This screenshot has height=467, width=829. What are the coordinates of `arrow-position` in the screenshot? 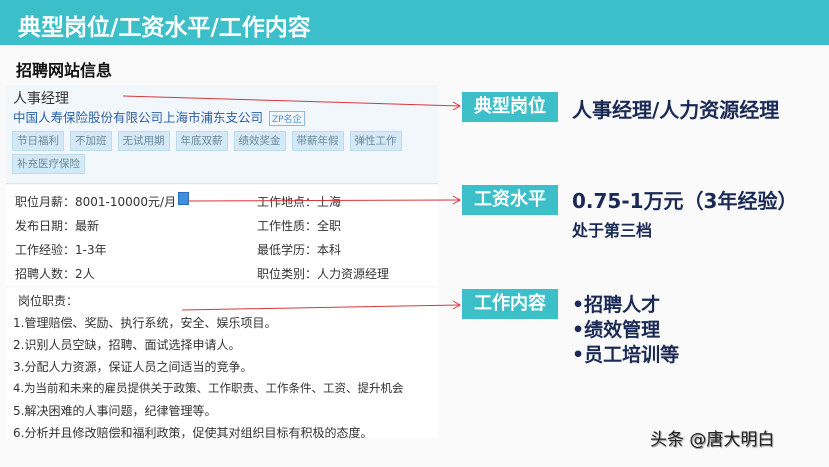 It's located at (291, 101).